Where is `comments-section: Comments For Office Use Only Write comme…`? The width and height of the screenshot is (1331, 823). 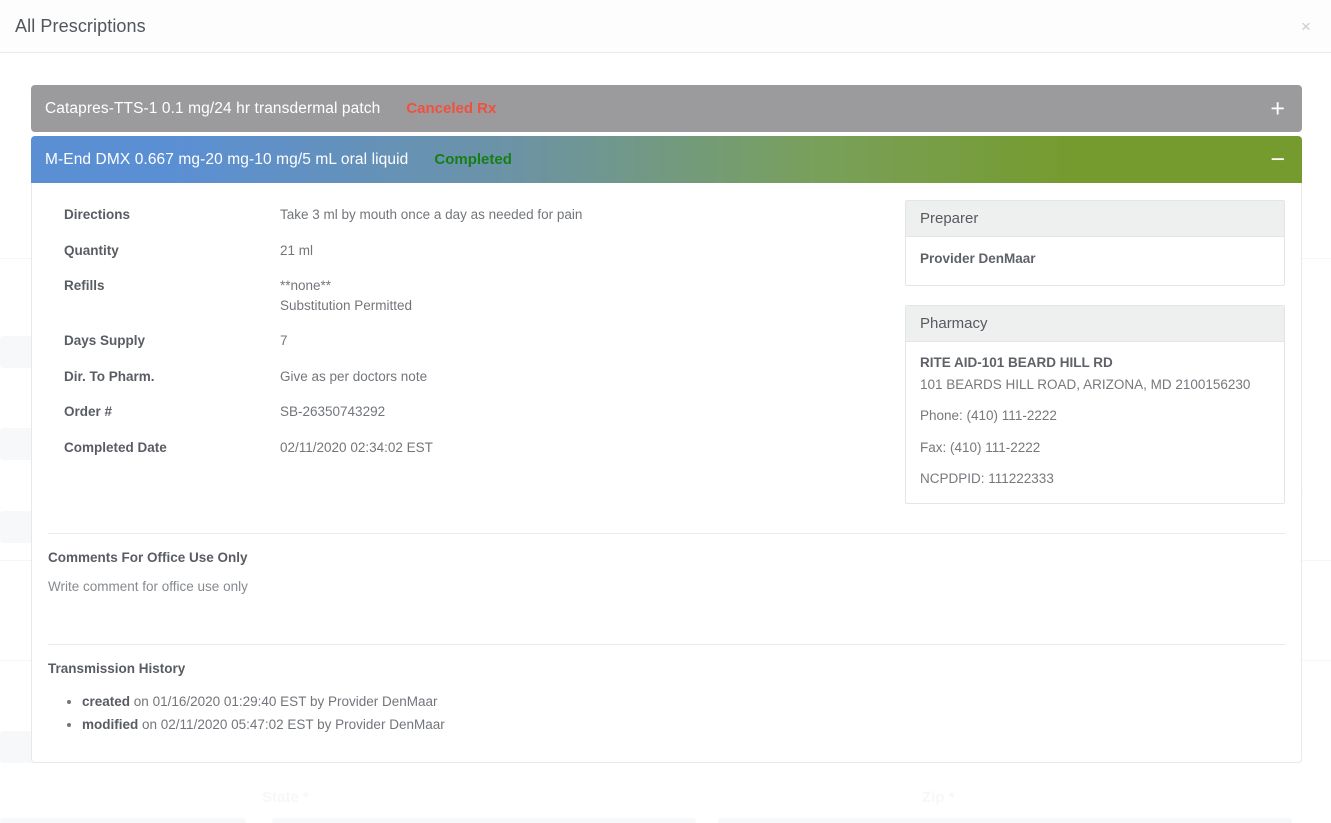 comments-section: Comments For Office Use Only Write comme… is located at coordinates (666, 584).